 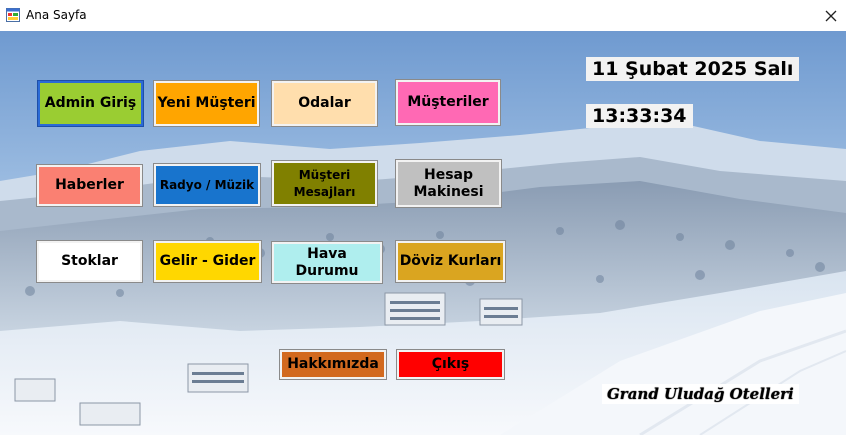 What do you see at coordinates (693, 69) in the screenshot?
I see `date-label: 11 Şubat 2025 Salı` at bounding box center [693, 69].